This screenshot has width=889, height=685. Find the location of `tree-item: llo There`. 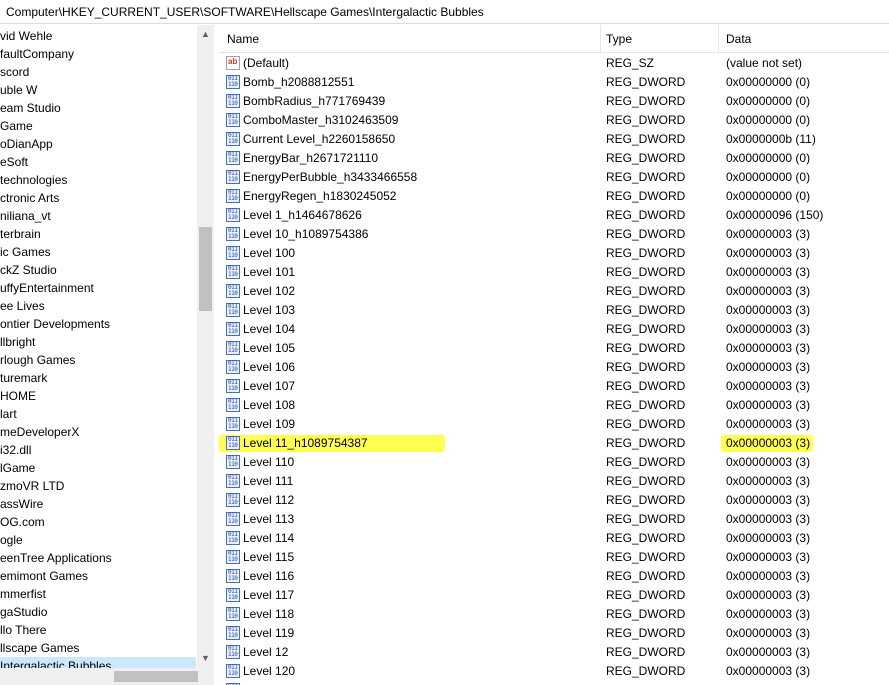

tree-item: llo There is located at coordinates (98, 630).